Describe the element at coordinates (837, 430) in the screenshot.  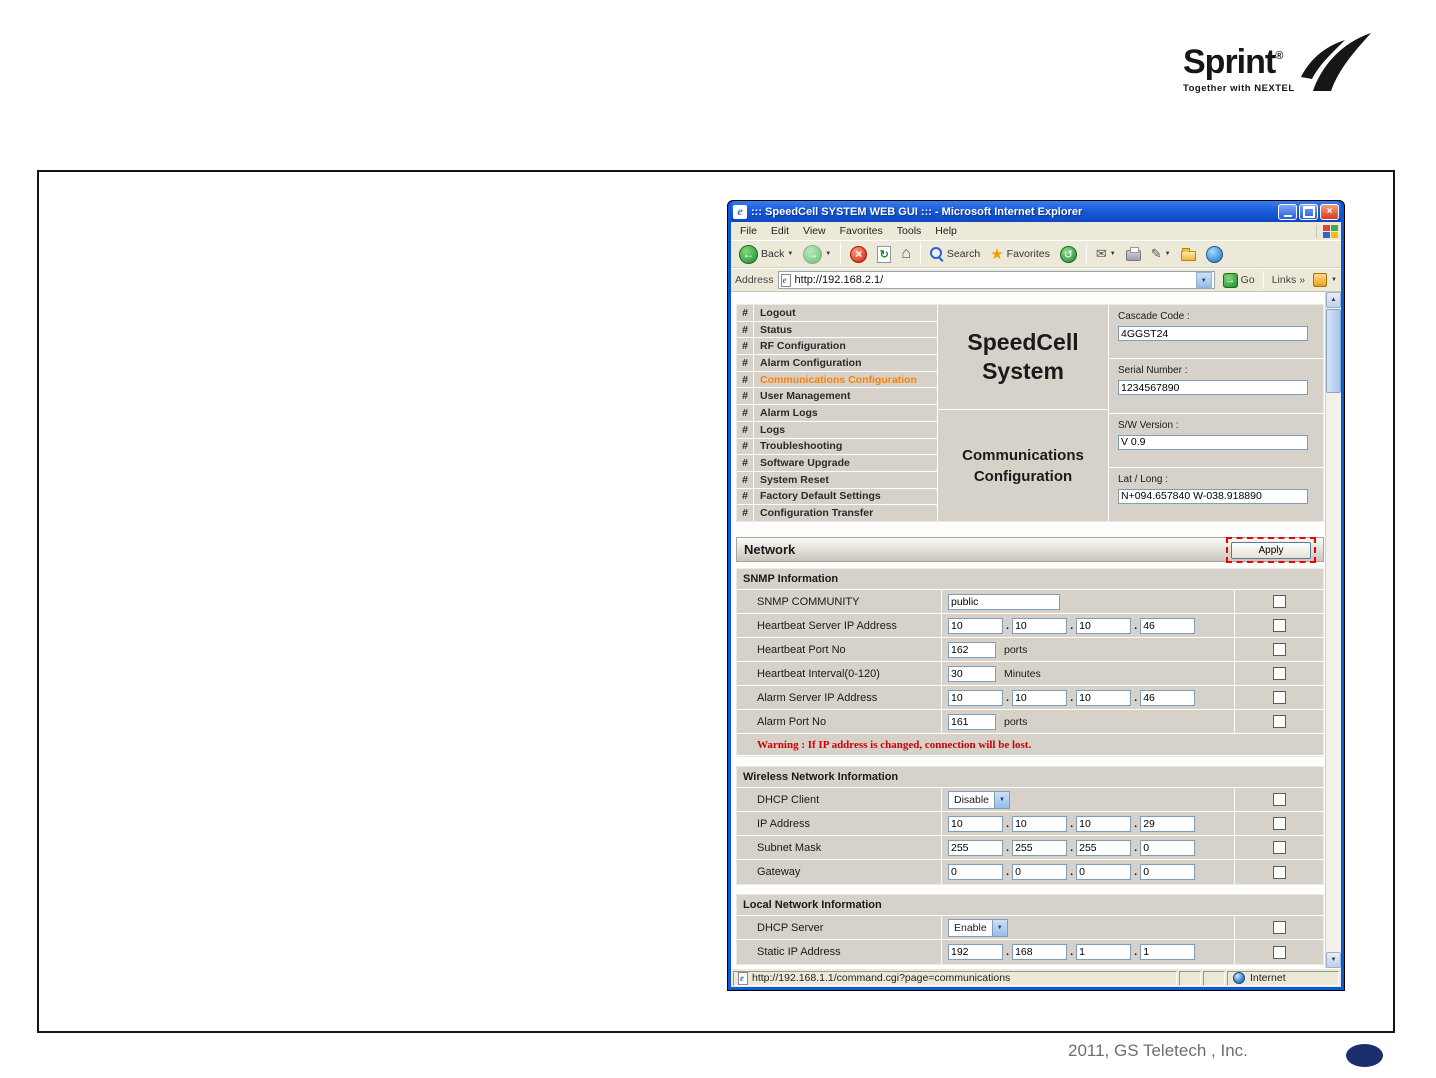
I see `nav-item-logs: # Logs` at that location.